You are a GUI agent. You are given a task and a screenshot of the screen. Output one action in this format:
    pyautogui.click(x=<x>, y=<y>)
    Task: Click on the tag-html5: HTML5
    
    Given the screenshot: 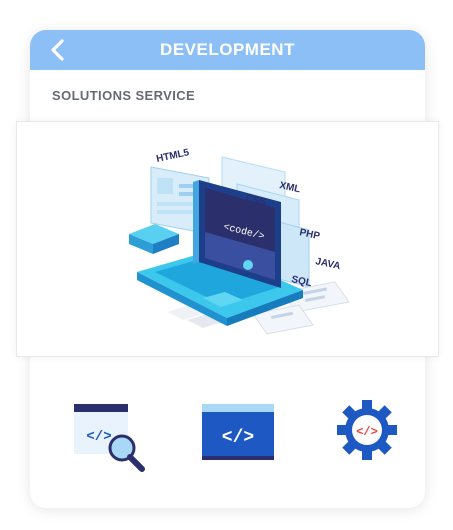 What is the action you would take?
    pyautogui.click(x=172, y=156)
    